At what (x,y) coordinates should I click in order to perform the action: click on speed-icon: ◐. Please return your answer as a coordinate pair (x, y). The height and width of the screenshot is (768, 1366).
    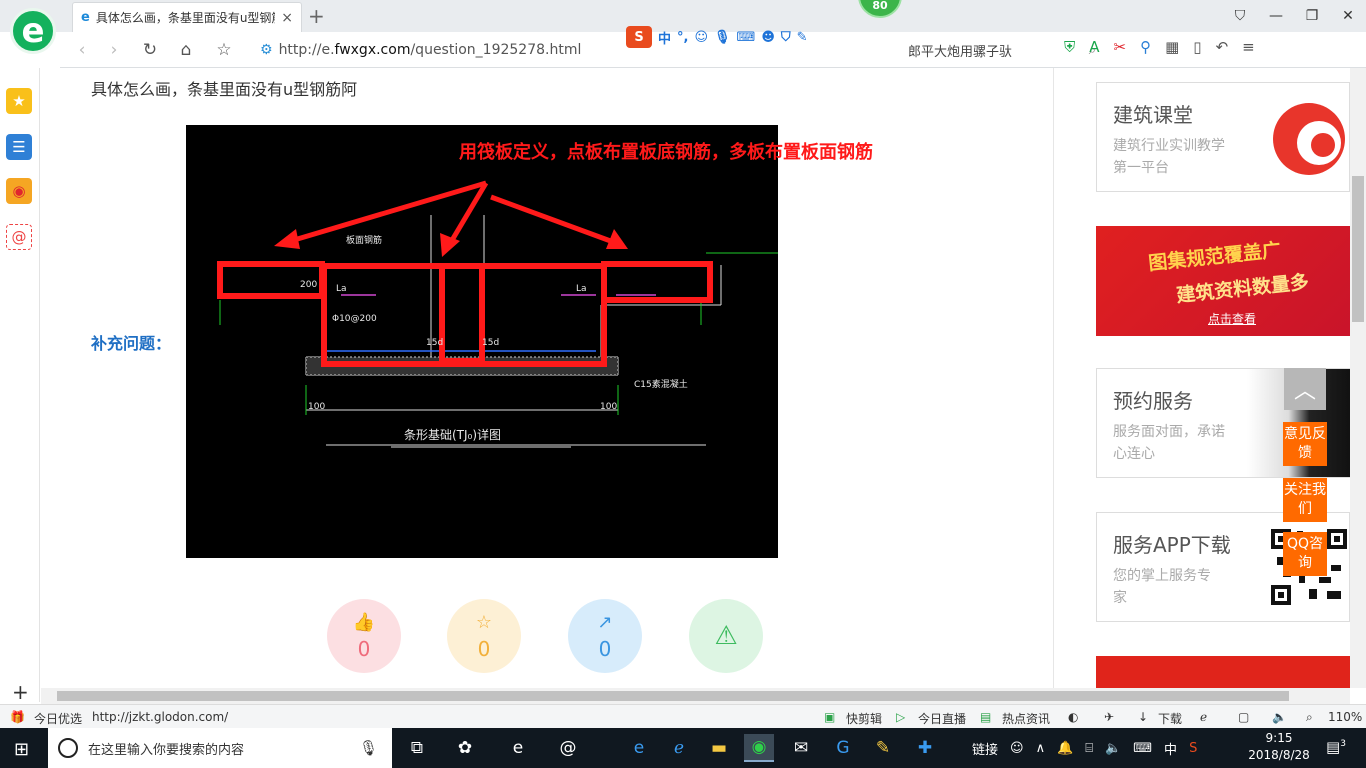
    Looking at the image, I should click on (1073, 717).